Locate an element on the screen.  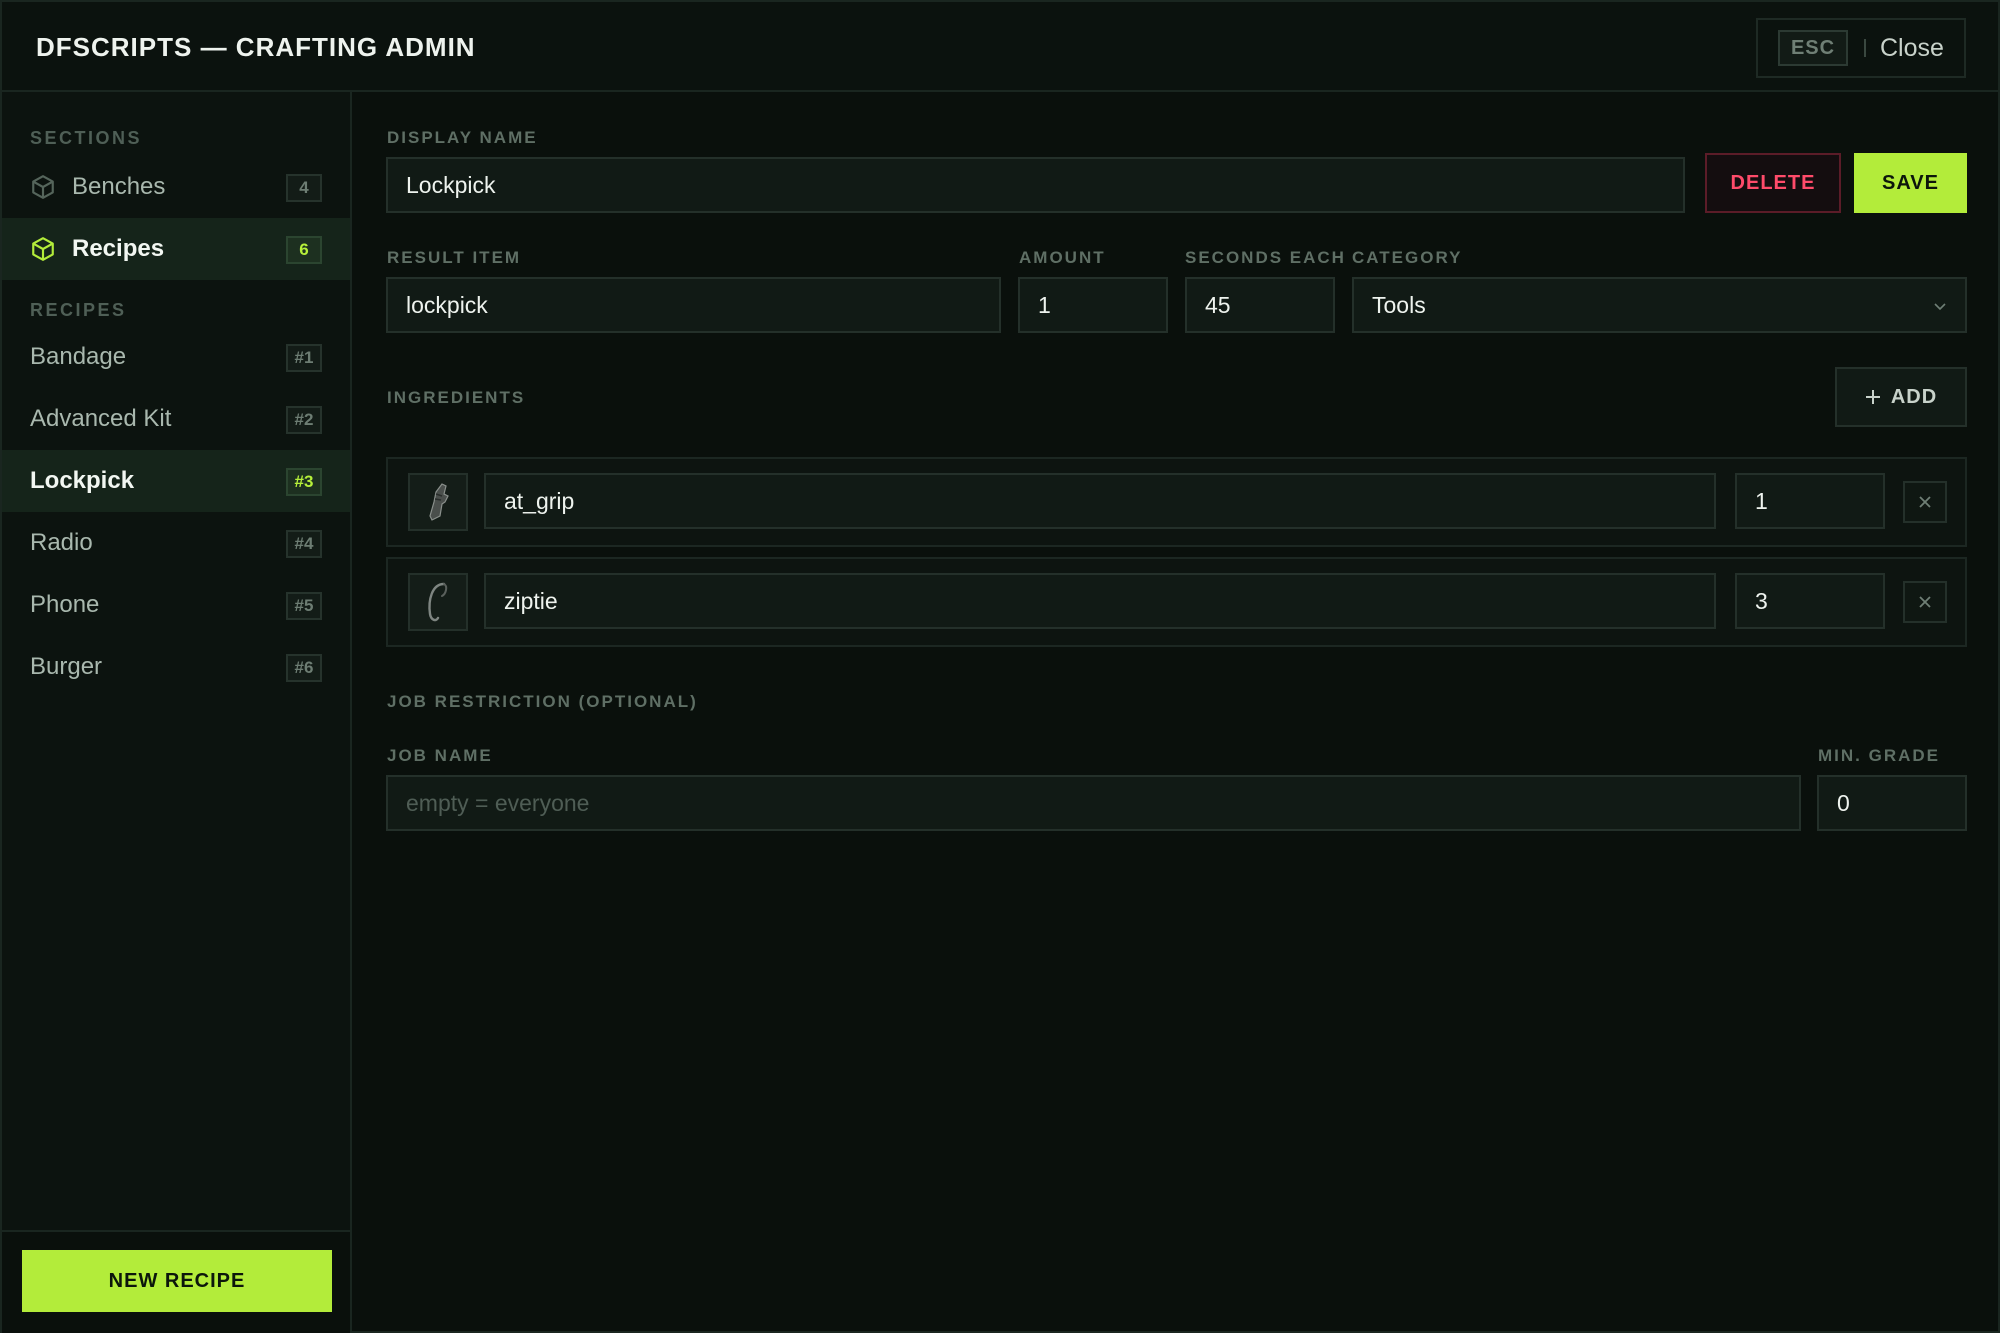
recipe-item-label: Advanced Kit is located at coordinates (101, 418).